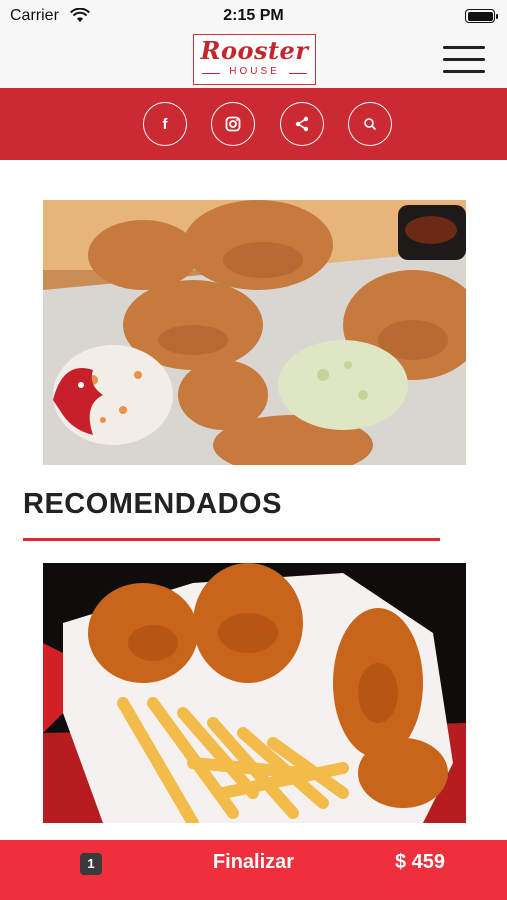 This screenshot has width=507, height=900. What do you see at coordinates (254, 71) in the screenshot?
I see `logo-subtext: HOUSE` at bounding box center [254, 71].